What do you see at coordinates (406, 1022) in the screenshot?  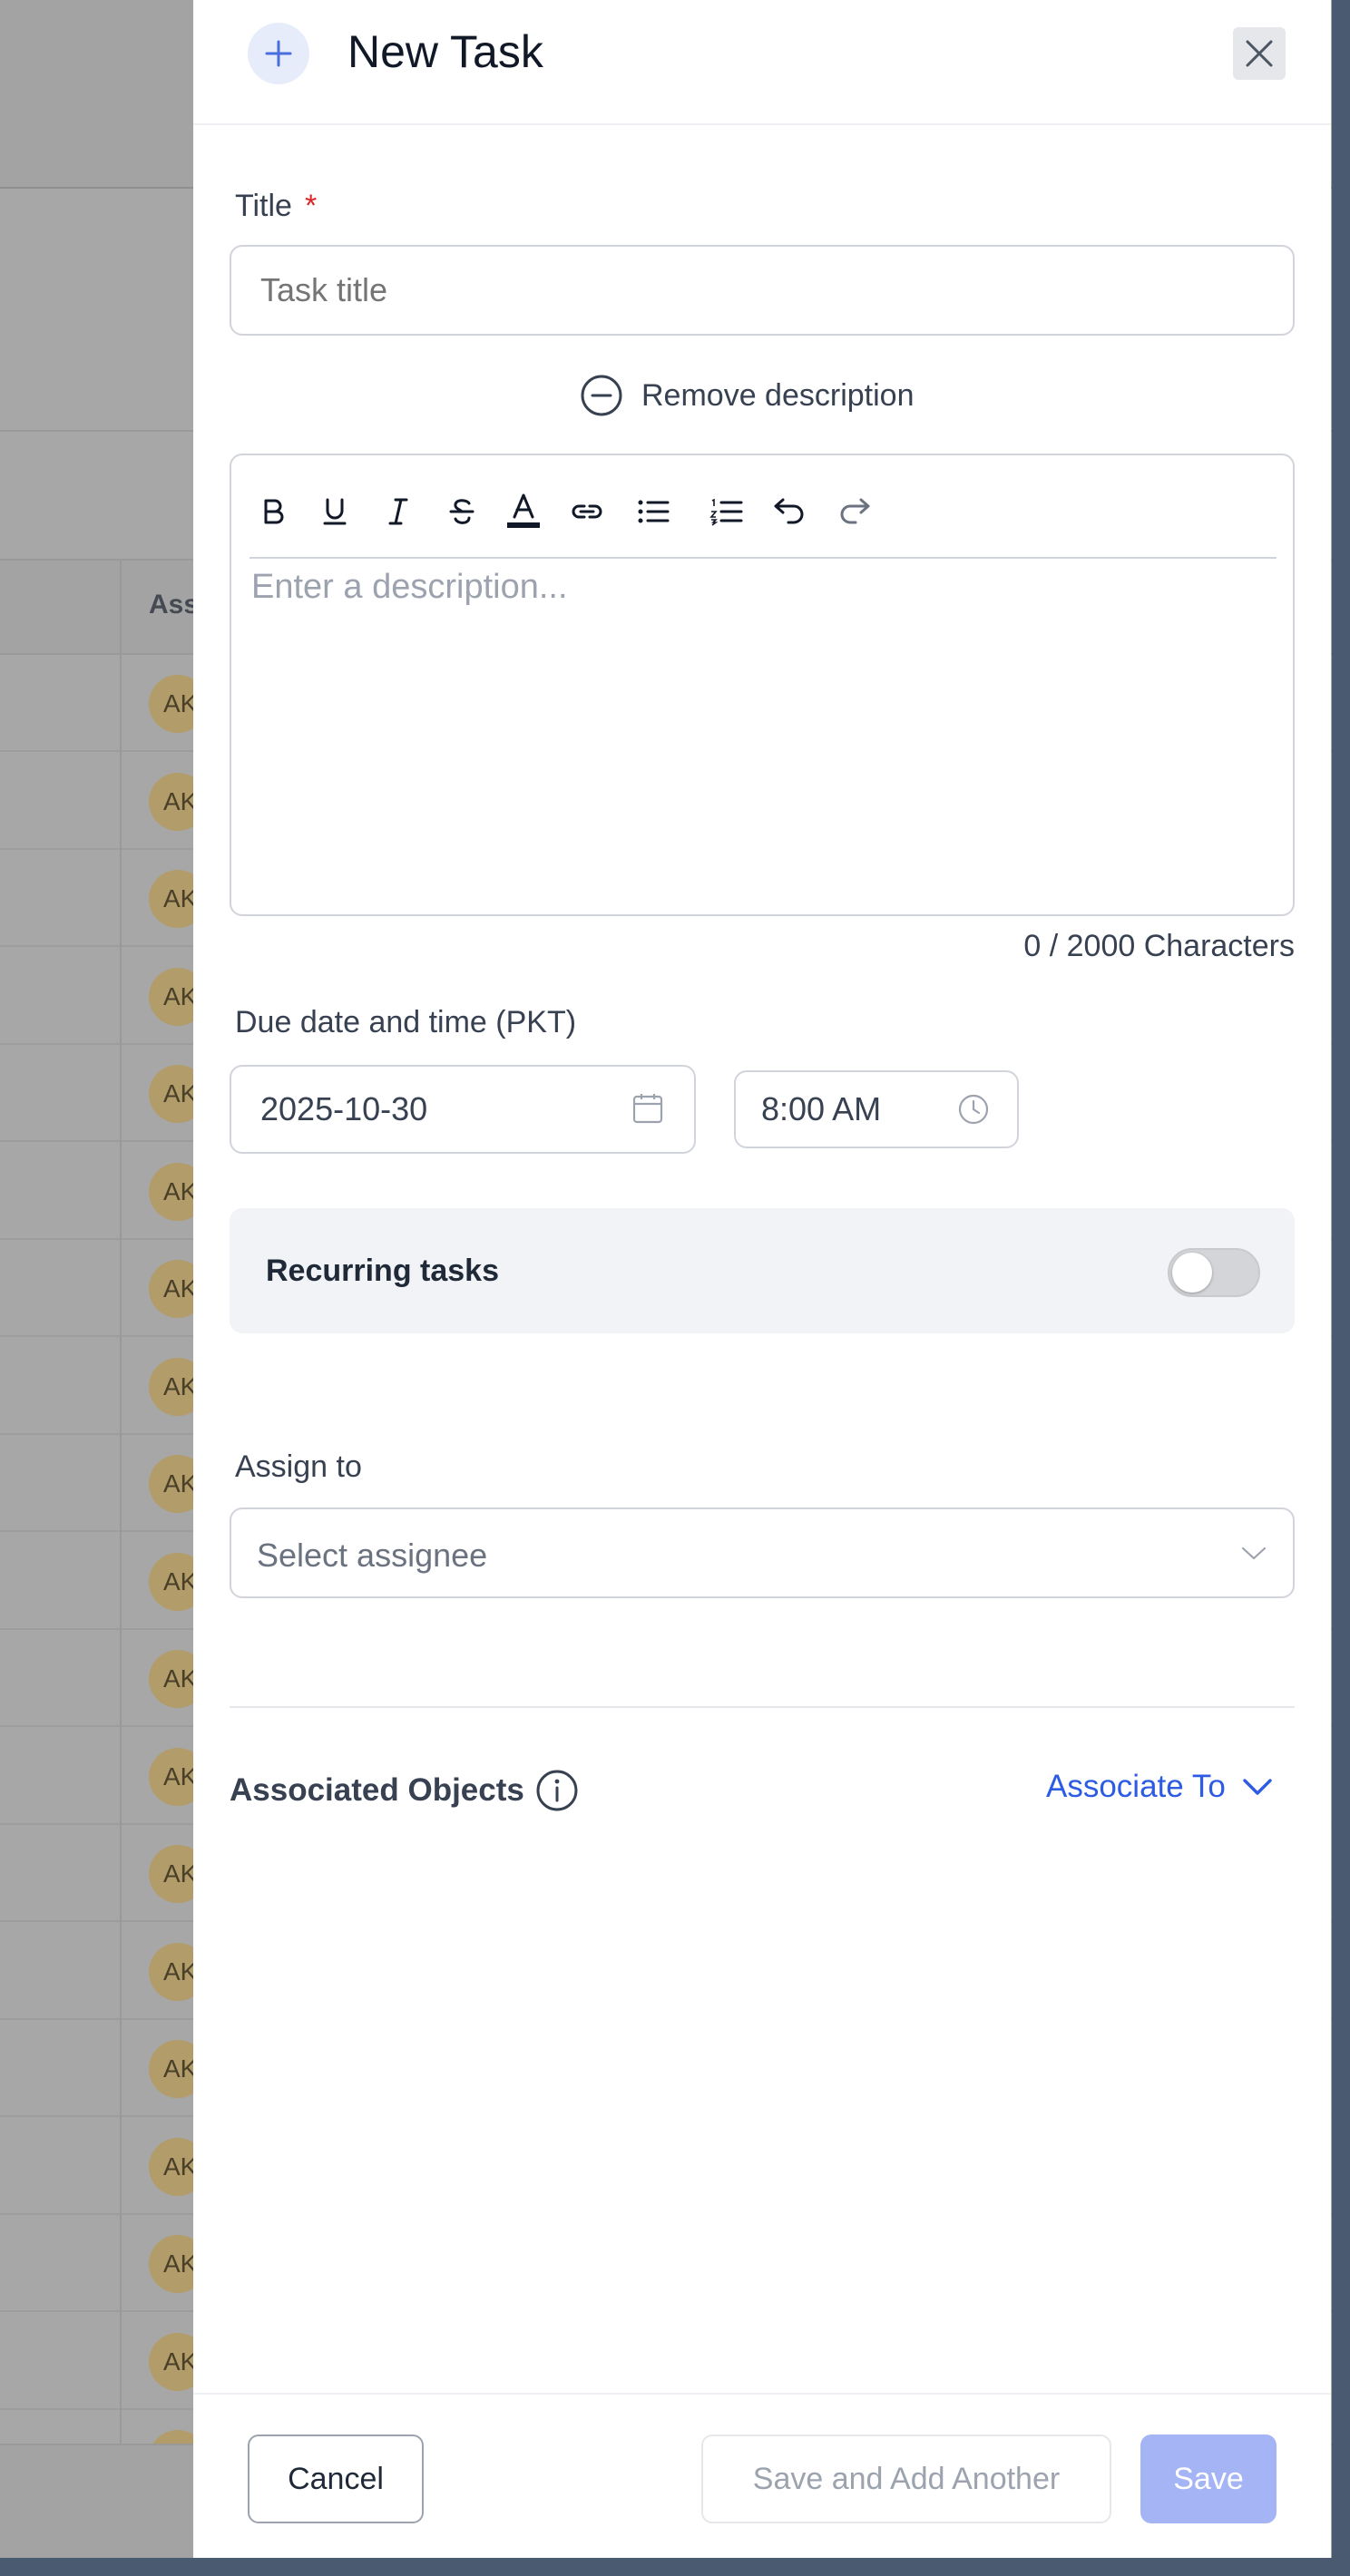 I see `due-date-label: Due date and time (PKT)` at bounding box center [406, 1022].